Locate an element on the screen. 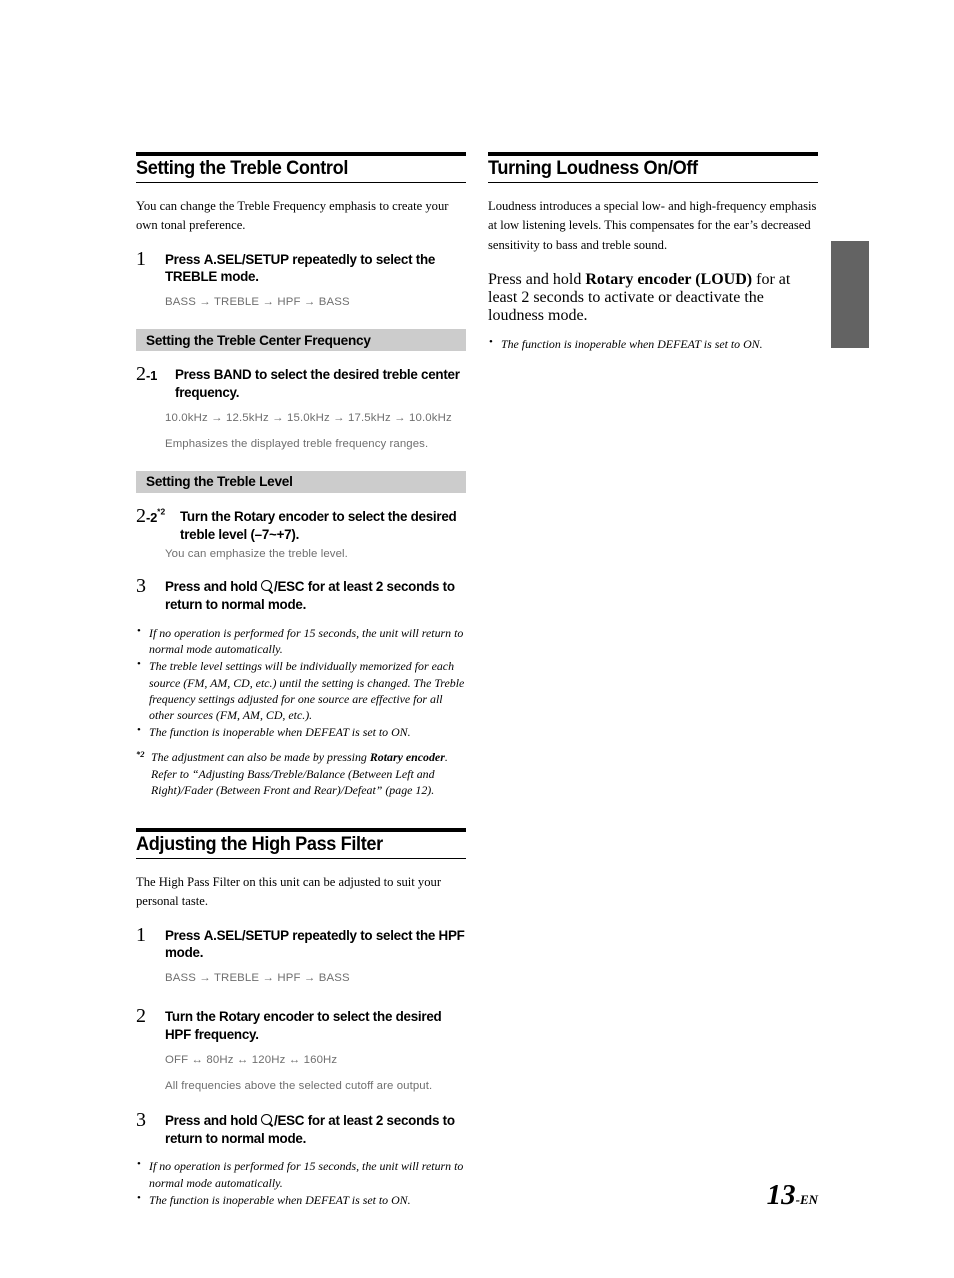  flow-line-treble-mode: BASS → TREBLE → HPF → BASS is located at coordinates (257, 302).